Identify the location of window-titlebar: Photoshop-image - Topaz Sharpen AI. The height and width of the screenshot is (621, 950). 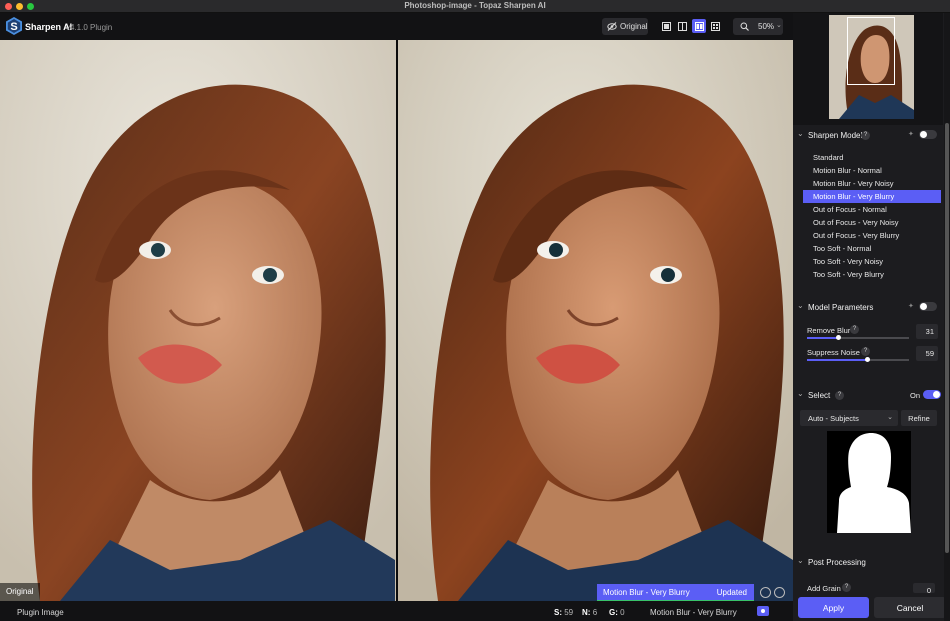
(475, 6).